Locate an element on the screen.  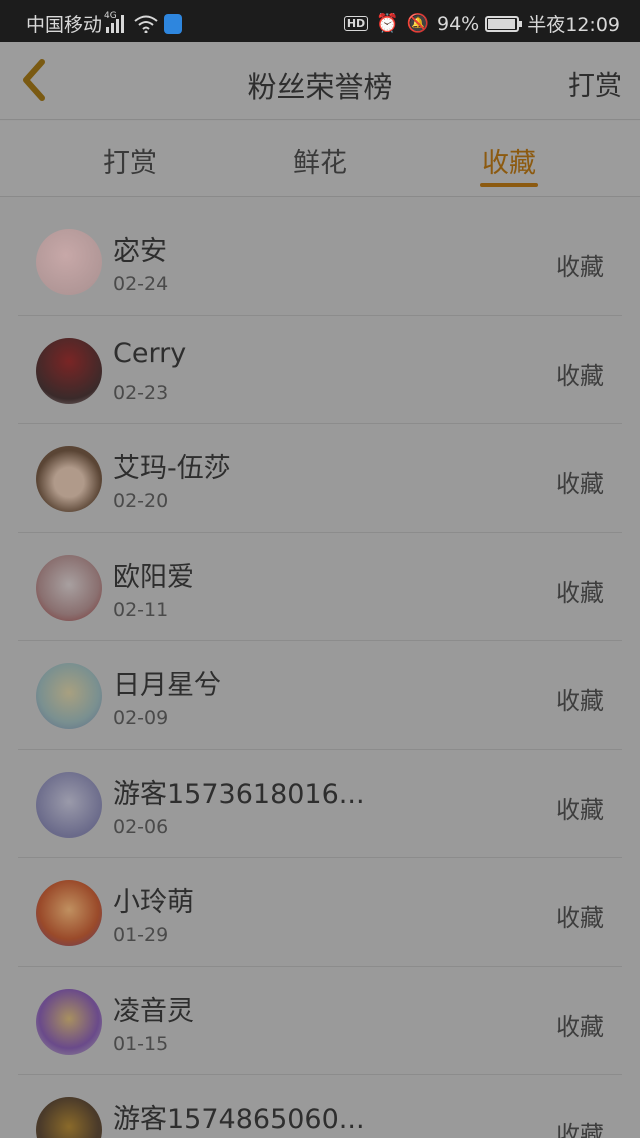
active-tab-indicator is located at coordinates (509, 185).